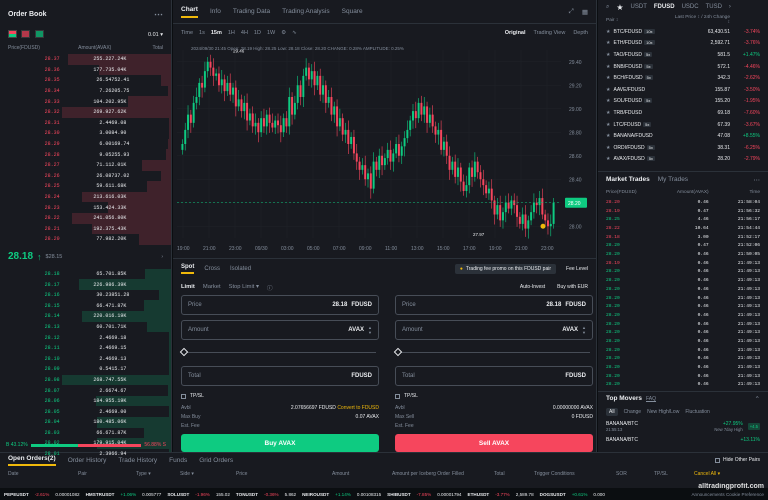 The height and width of the screenshot is (500, 768). I want to click on chevron-right-icon: ›, so click(162, 257).